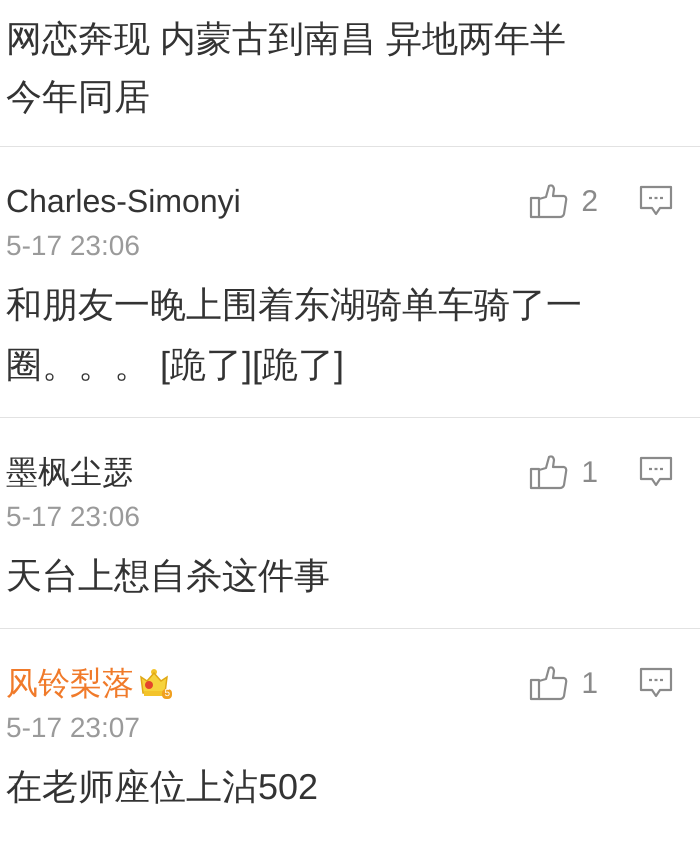 The height and width of the screenshot is (849, 700). I want to click on like-button: 2, so click(563, 201).